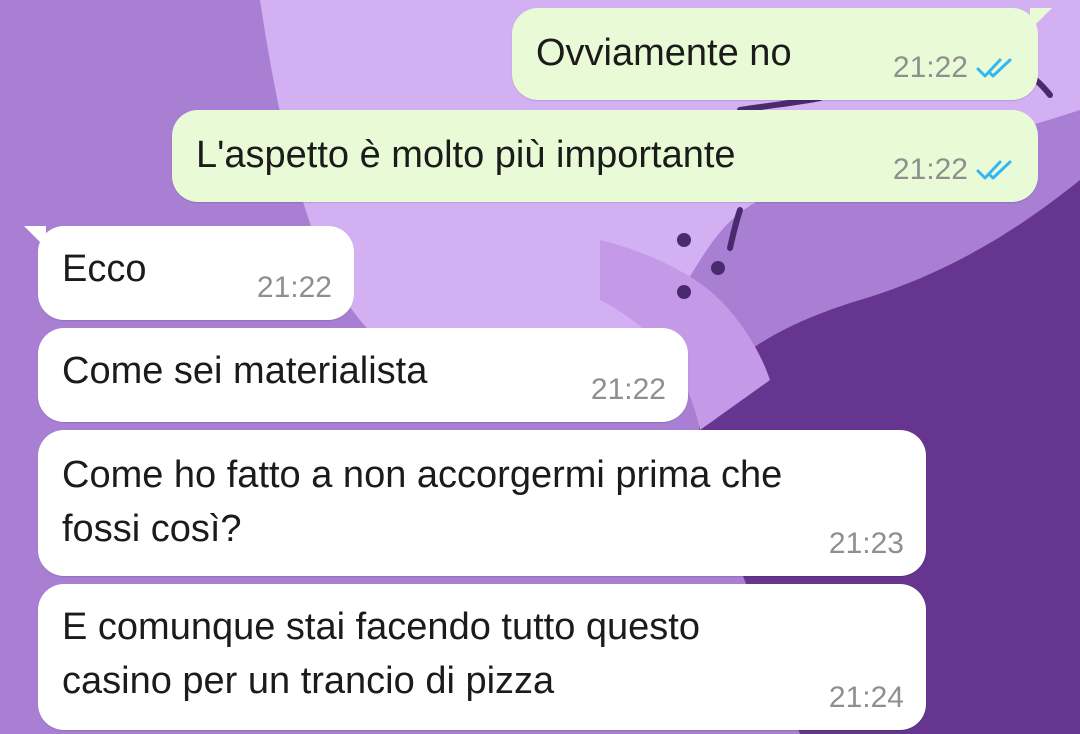  I want to click on message-bubble-incoming: Ecco 21:22, so click(189, 273).